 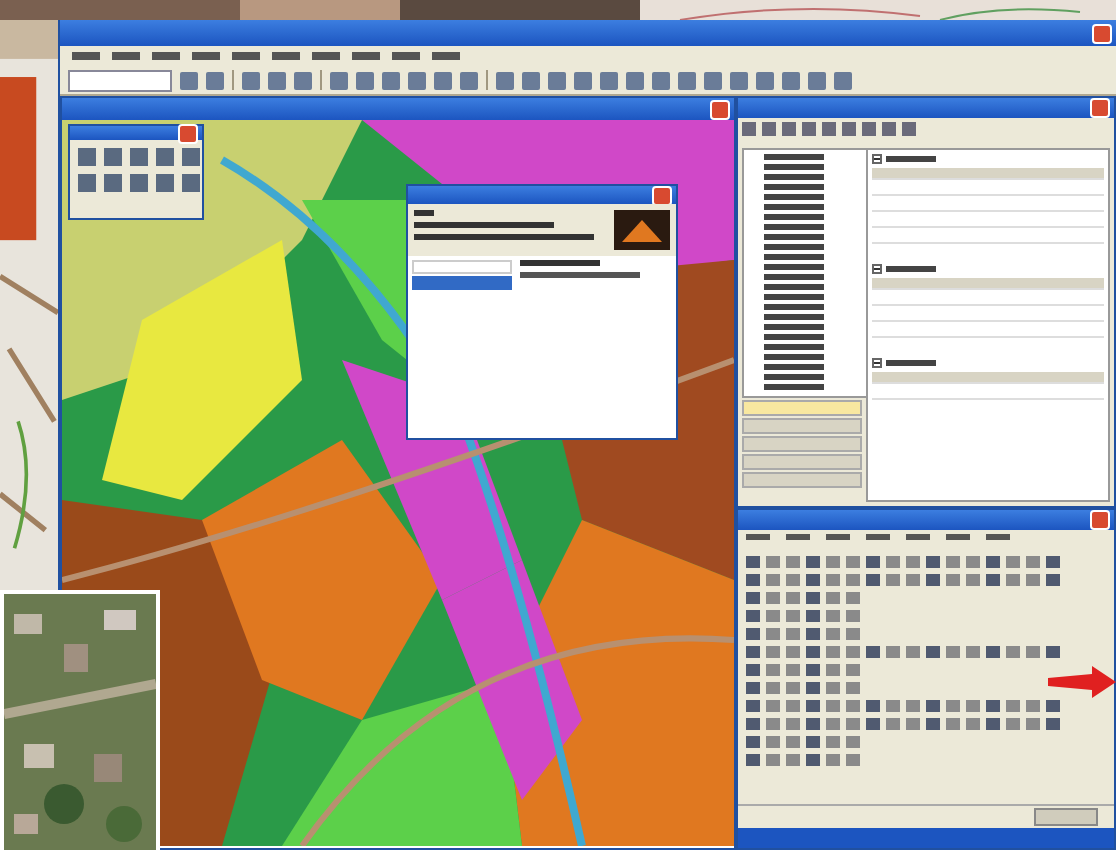 I want to click on list-item, so click(x=462, y=283).